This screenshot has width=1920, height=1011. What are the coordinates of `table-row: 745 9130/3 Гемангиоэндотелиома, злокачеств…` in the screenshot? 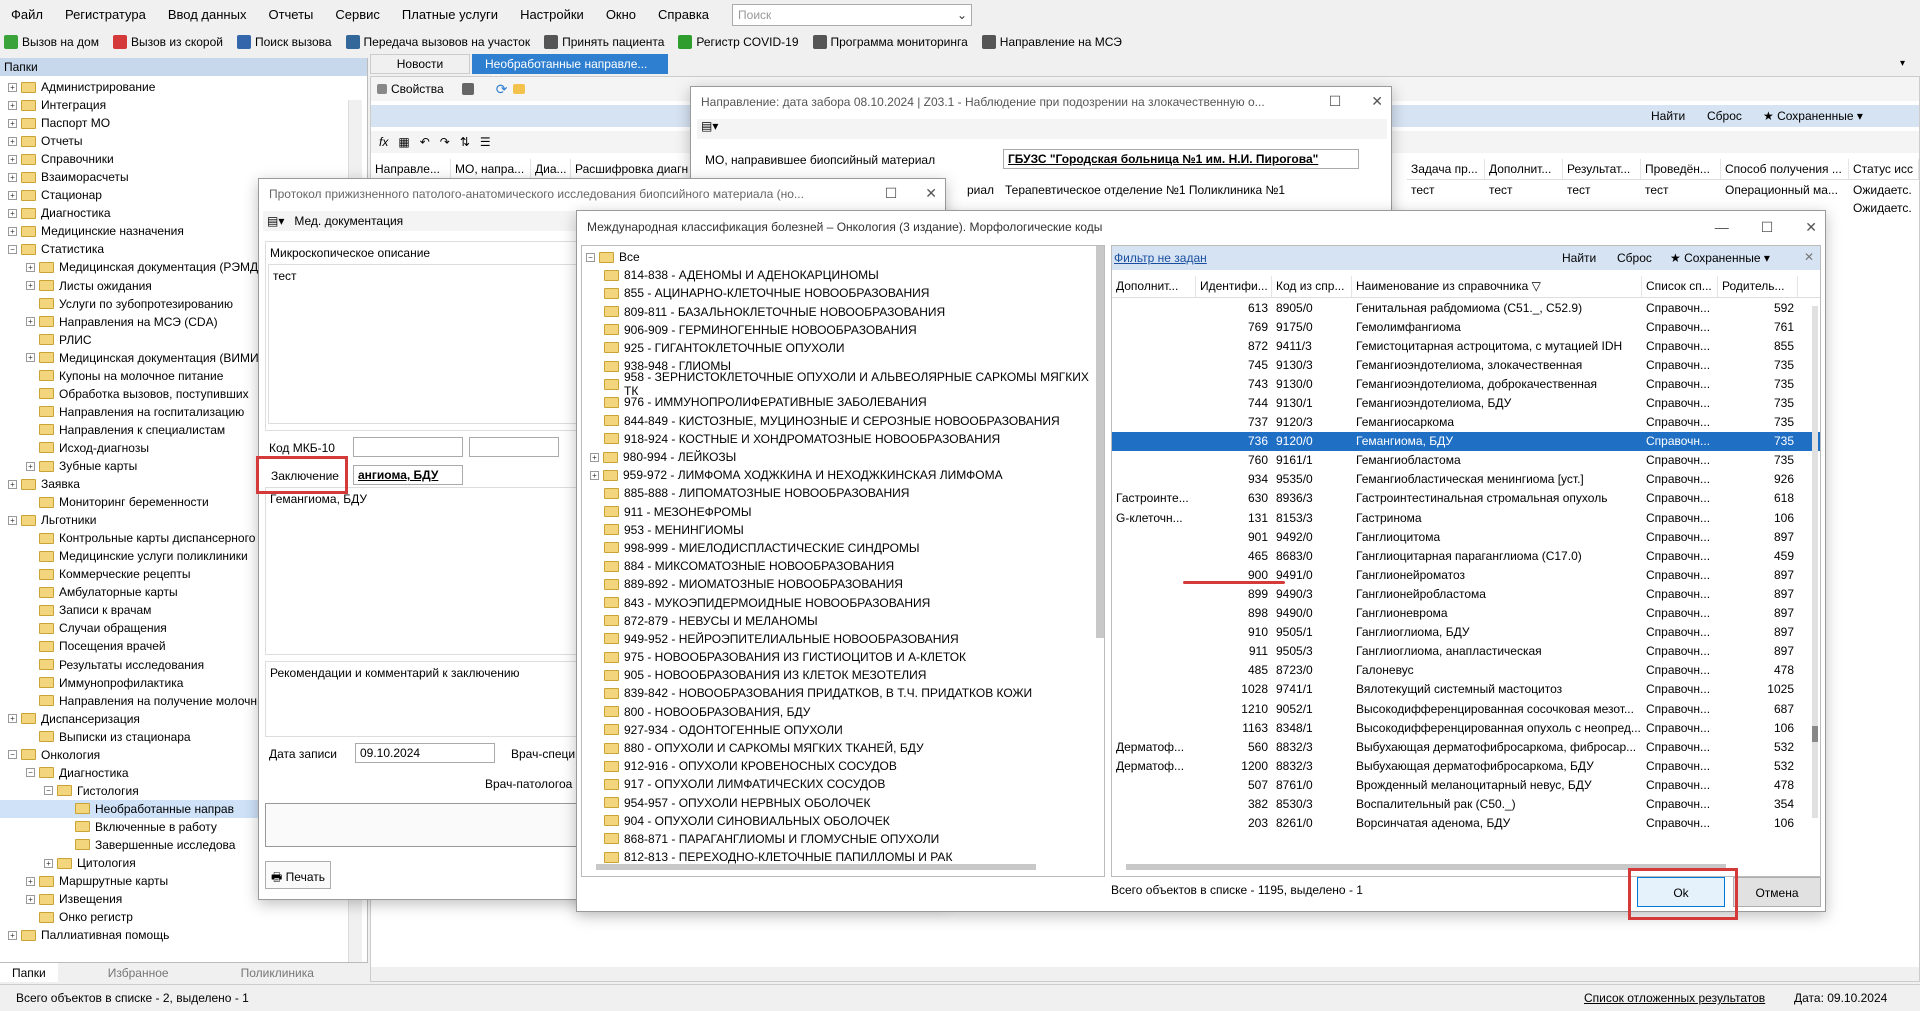 It's located at (1466, 364).